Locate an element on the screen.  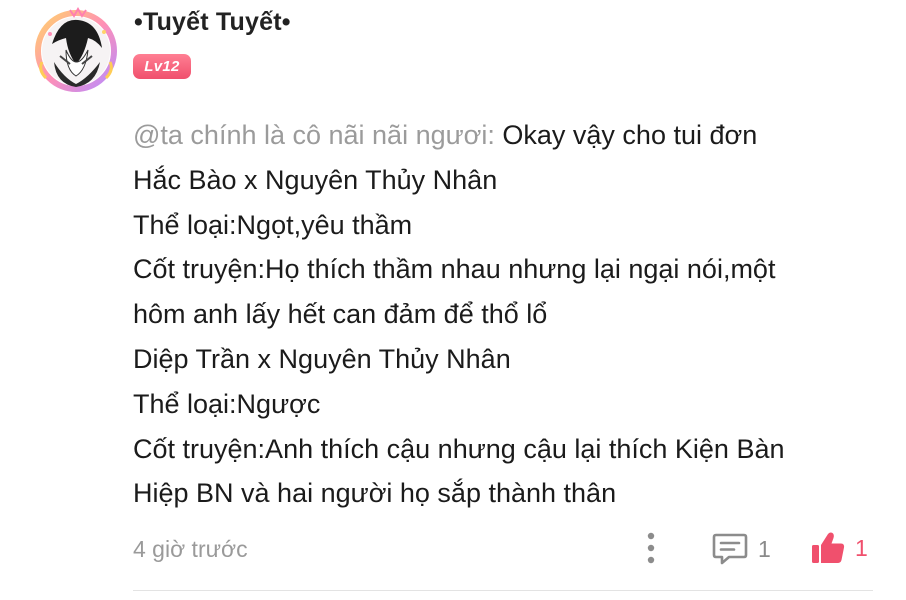
comment-line: Thể loại:Ngọt,yêu thầm is located at coordinates (273, 224).